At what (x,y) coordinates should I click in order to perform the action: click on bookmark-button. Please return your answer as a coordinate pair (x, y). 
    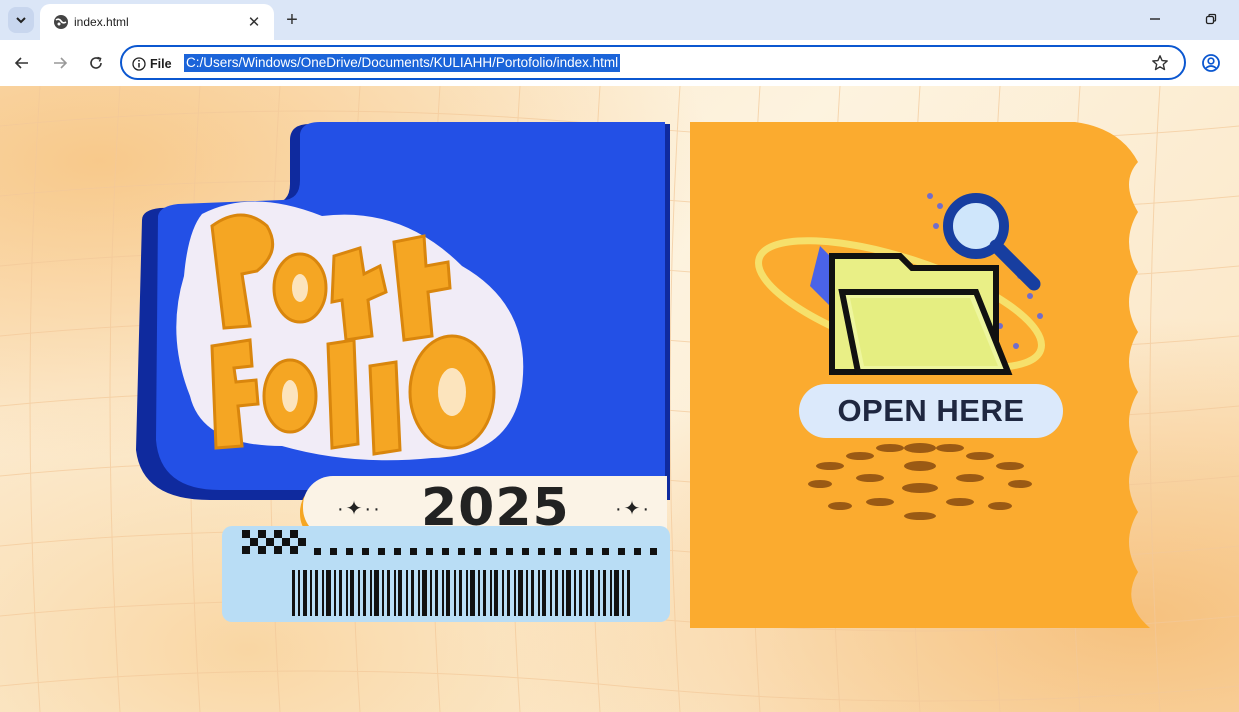
    Looking at the image, I should click on (1160, 63).